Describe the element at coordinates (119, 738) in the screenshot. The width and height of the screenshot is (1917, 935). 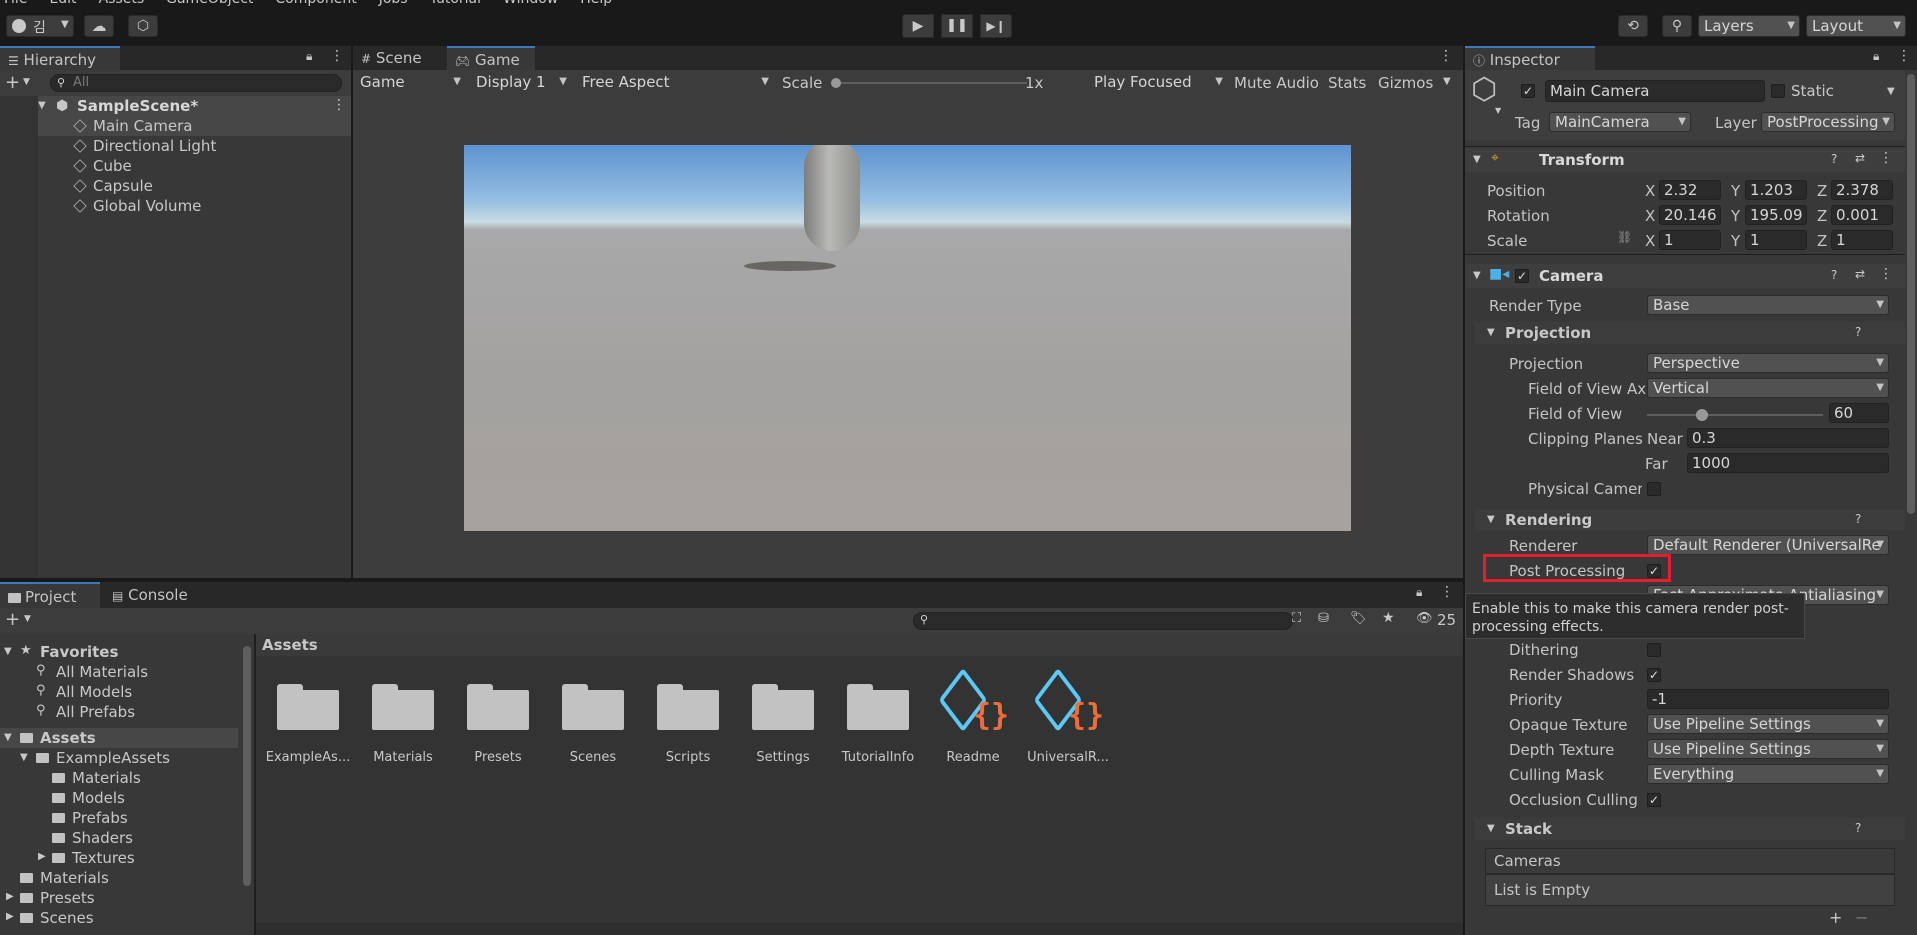
I see `tree-assets: ▼ Assets` at that location.